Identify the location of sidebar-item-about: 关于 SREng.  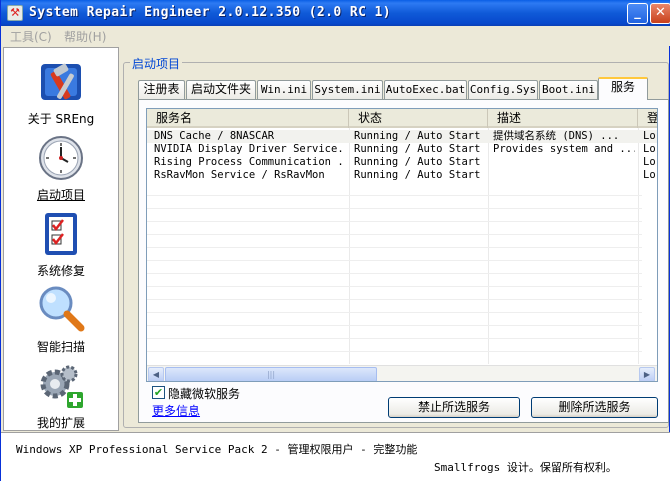
(61, 91).